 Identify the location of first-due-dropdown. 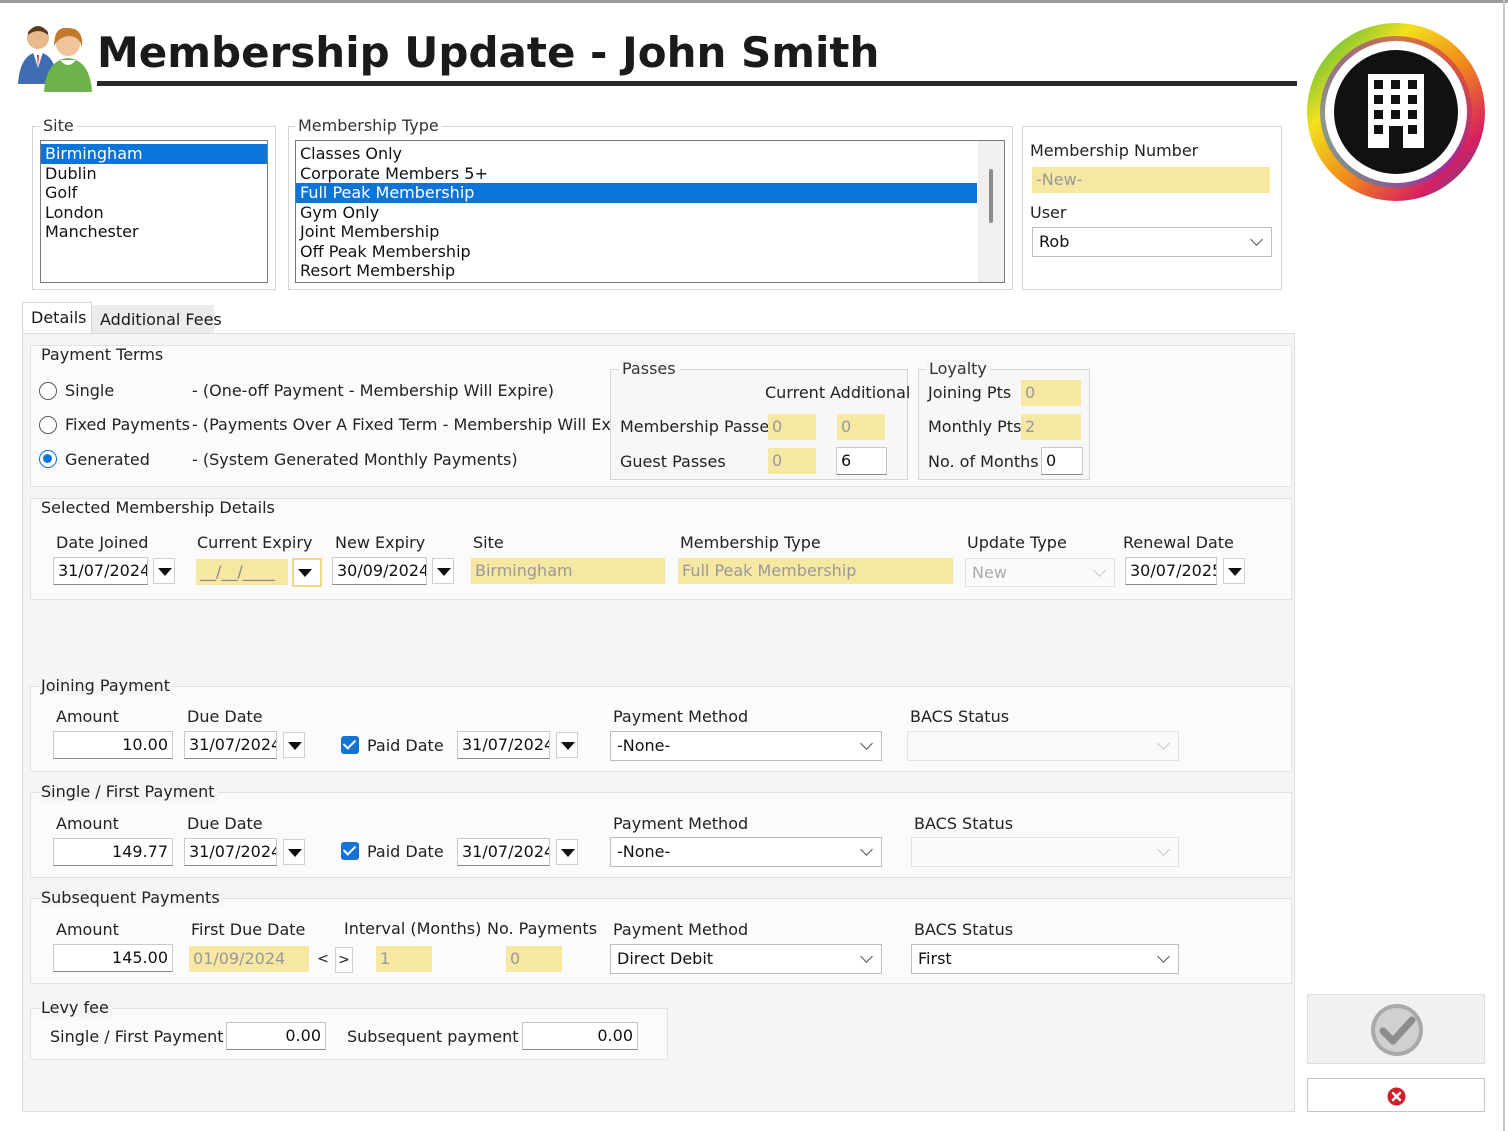
(294, 852).